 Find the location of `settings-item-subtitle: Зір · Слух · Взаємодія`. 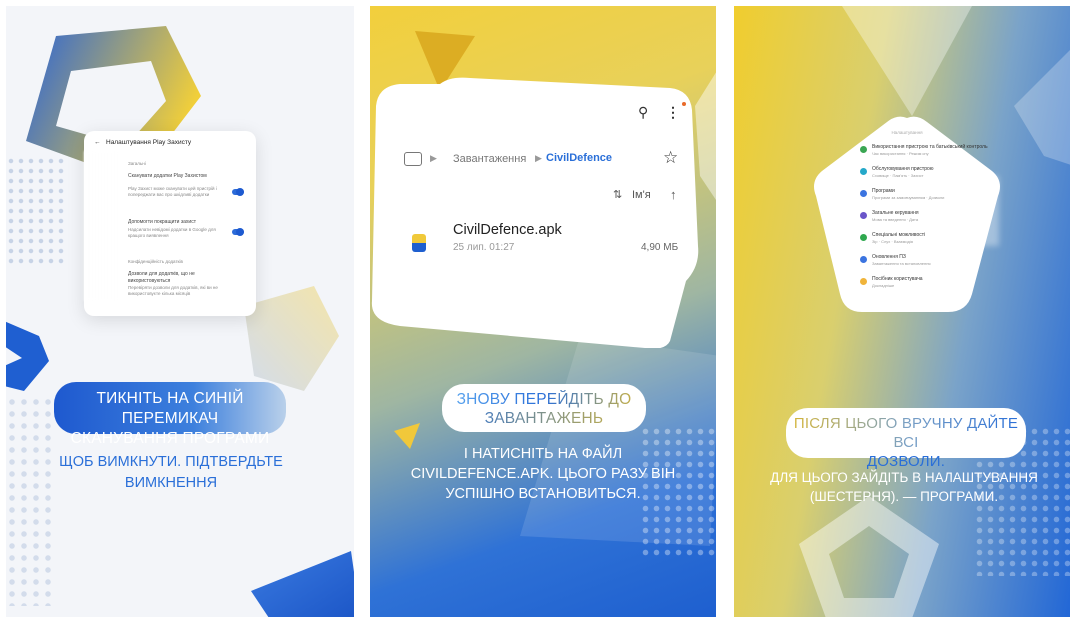

settings-item-subtitle: Зір · Слух · Взаємодія is located at coordinates (892, 241).